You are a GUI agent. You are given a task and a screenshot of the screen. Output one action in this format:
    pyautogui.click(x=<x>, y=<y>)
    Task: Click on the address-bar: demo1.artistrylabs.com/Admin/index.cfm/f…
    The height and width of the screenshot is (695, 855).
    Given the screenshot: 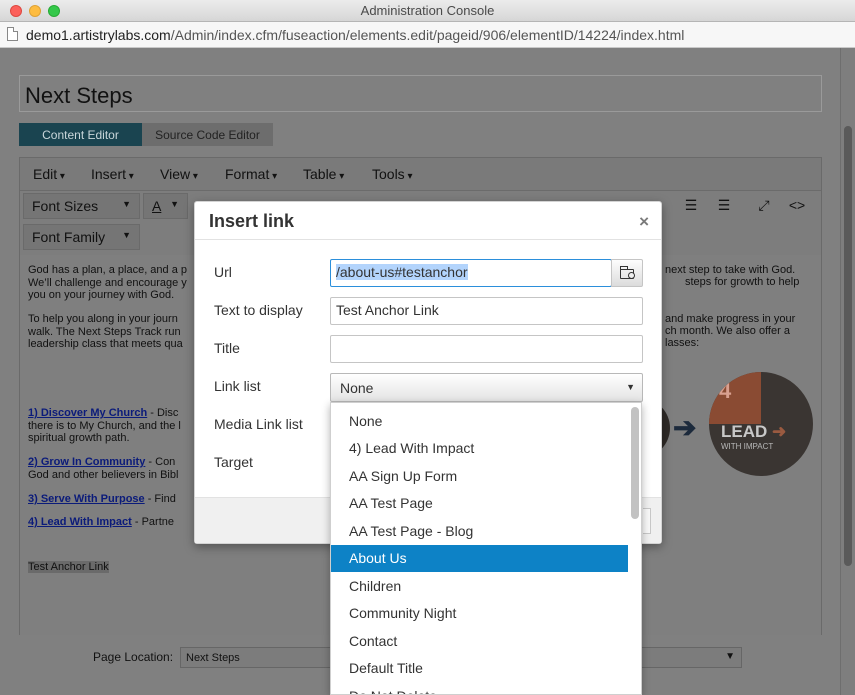 What is the action you would take?
    pyautogui.click(x=427, y=35)
    